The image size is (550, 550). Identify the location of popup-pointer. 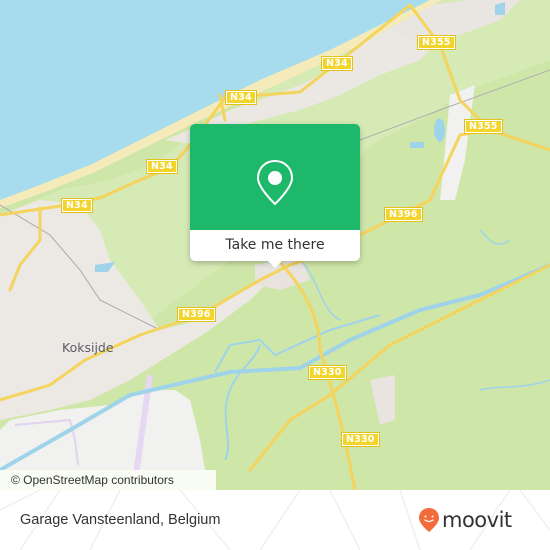
(275, 264).